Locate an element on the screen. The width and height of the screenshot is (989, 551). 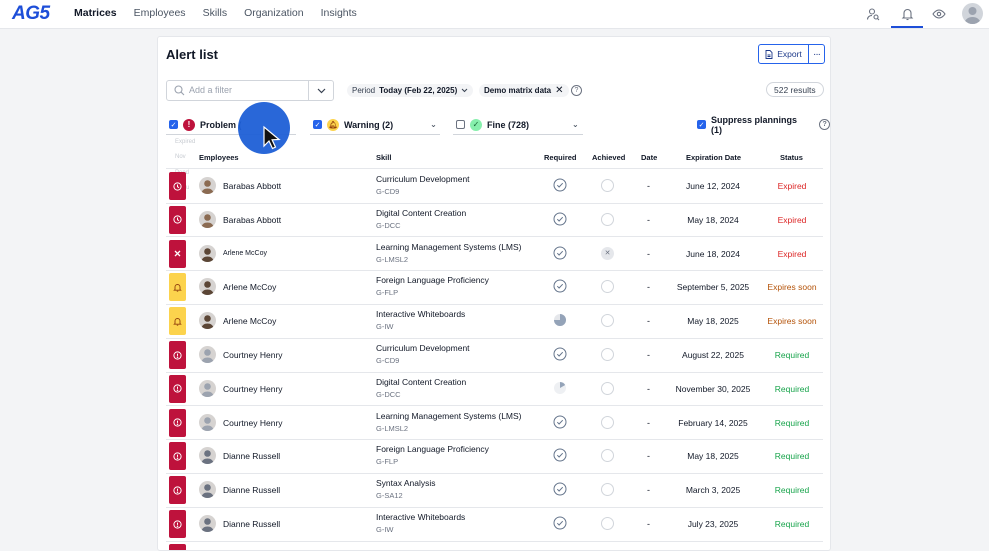
eye-icon is located at coordinates (939, 14).